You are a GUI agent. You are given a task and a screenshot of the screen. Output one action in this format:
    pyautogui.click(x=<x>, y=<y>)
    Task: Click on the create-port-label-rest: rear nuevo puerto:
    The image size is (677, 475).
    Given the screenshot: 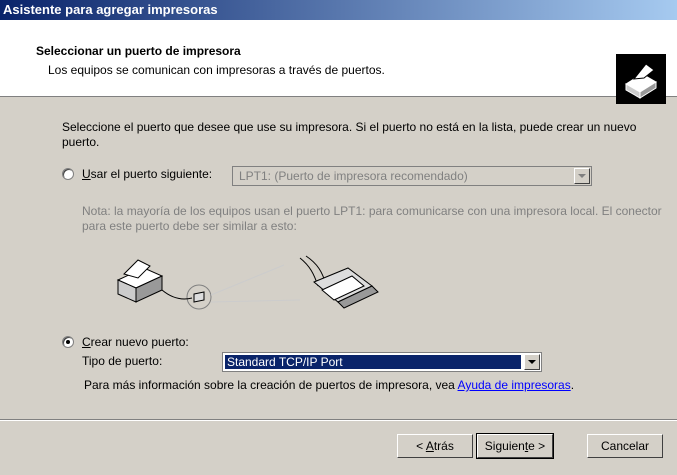 What is the action you would take?
    pyautogui.click(x=139, y=342)
    